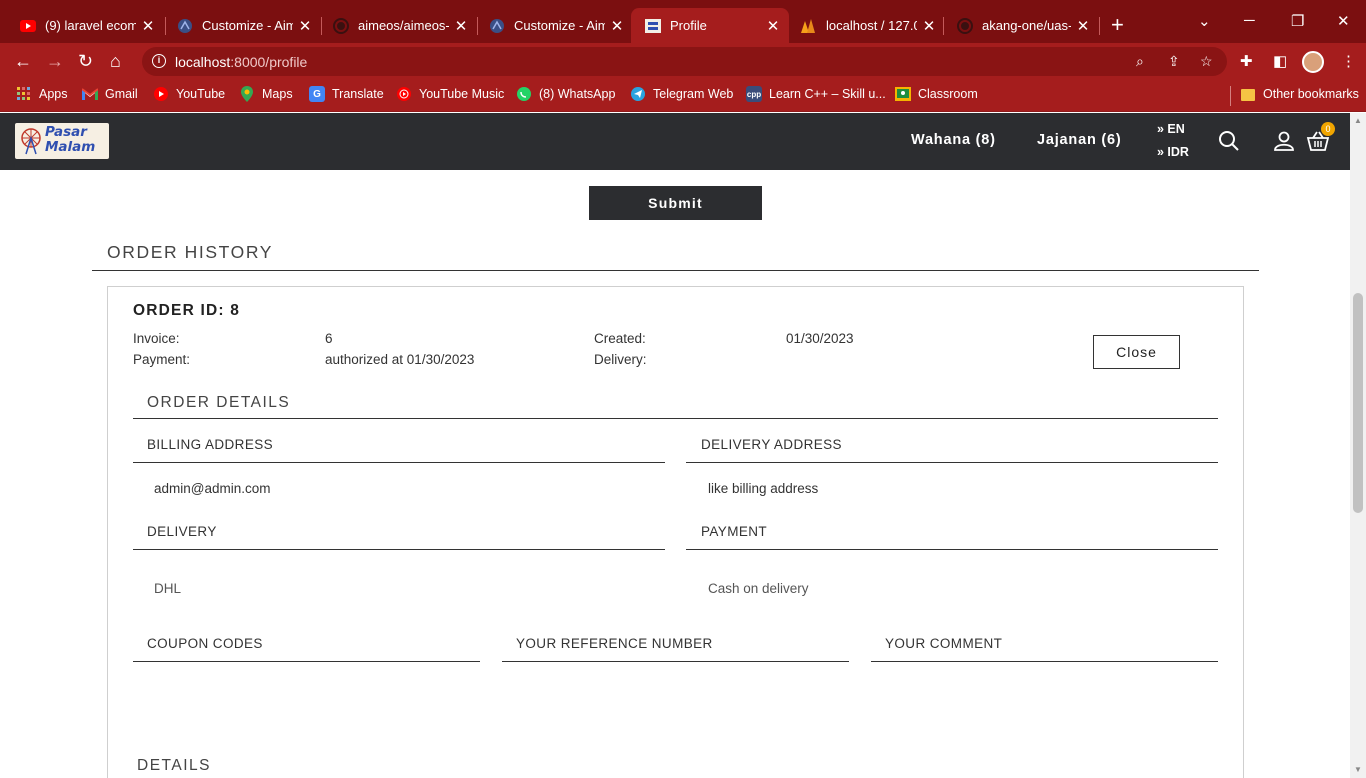 The image size is (1366, 778). I want to click on bookmark-label: YouTube, so click(201, 94).